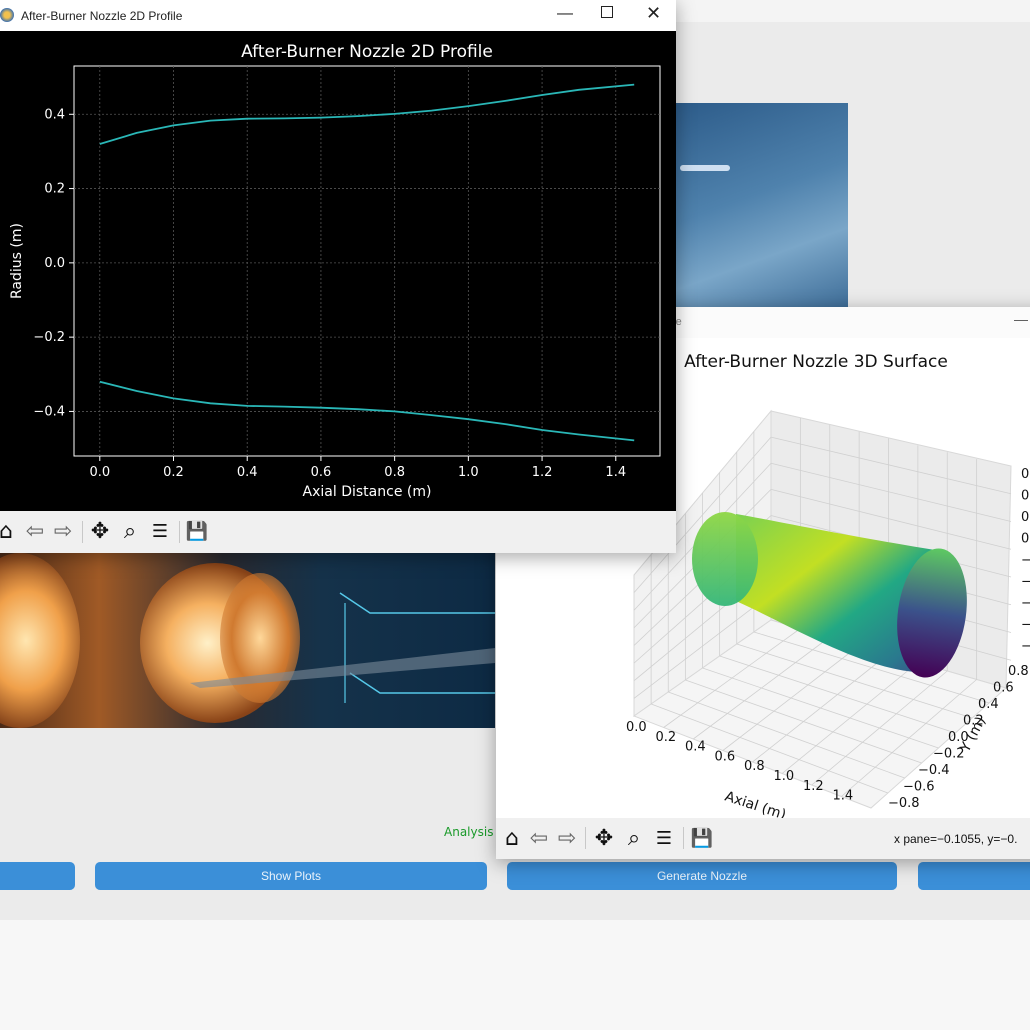  Describe the element at coordinates (54, 189) in the screenshot. I see `y-tick-label: 0.2` at that location.